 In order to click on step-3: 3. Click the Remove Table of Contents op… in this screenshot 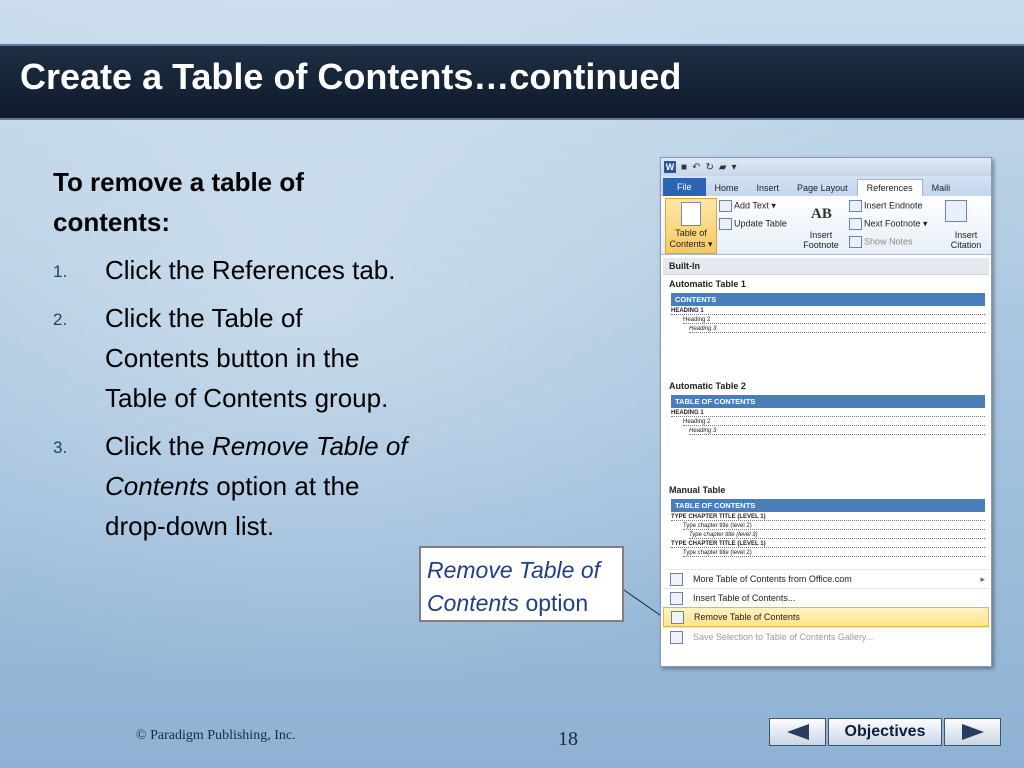, I will do `click(233, 486)`.